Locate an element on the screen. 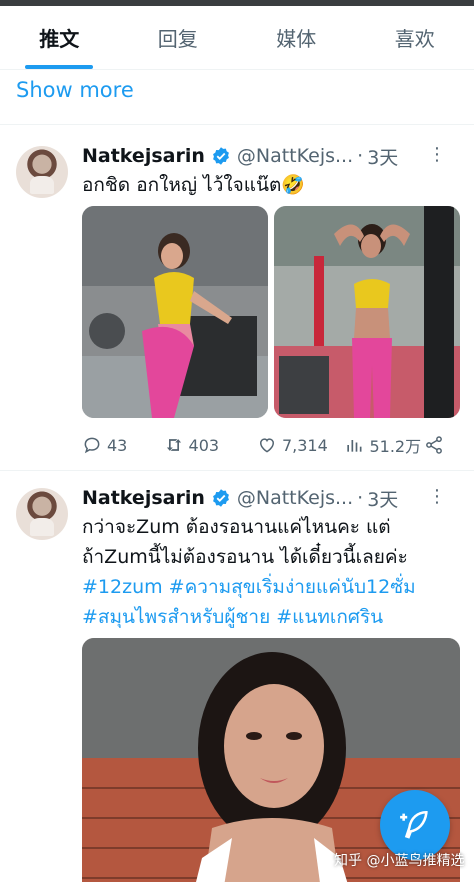 The image size is (474, 882). hashtag-line: #12zum #ความสุขเริ่มง่ายแค่นับ12ซั่ม is located at coordinates (272, 587).